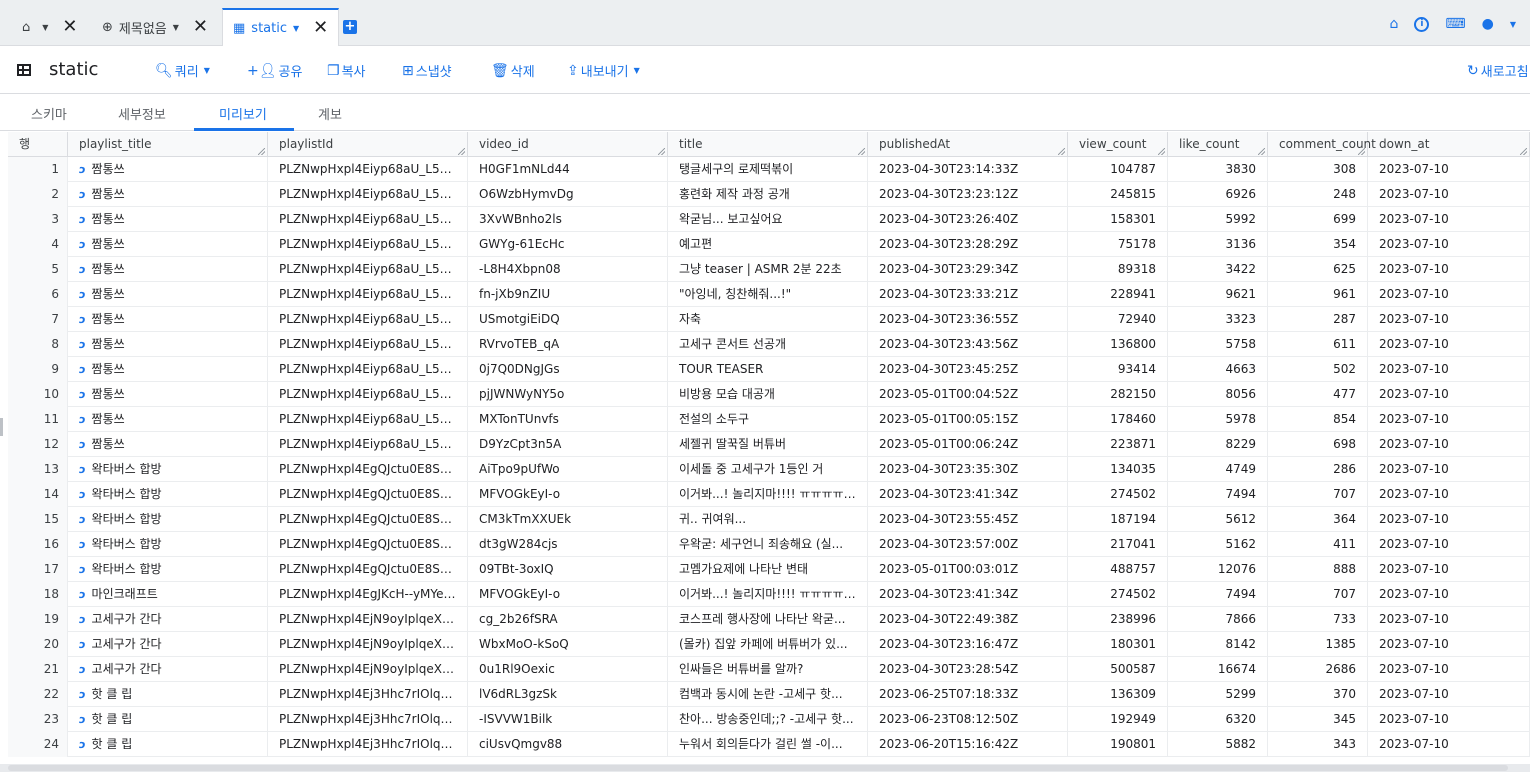  I want to click on table-cell: 364, so click(1318, 519).